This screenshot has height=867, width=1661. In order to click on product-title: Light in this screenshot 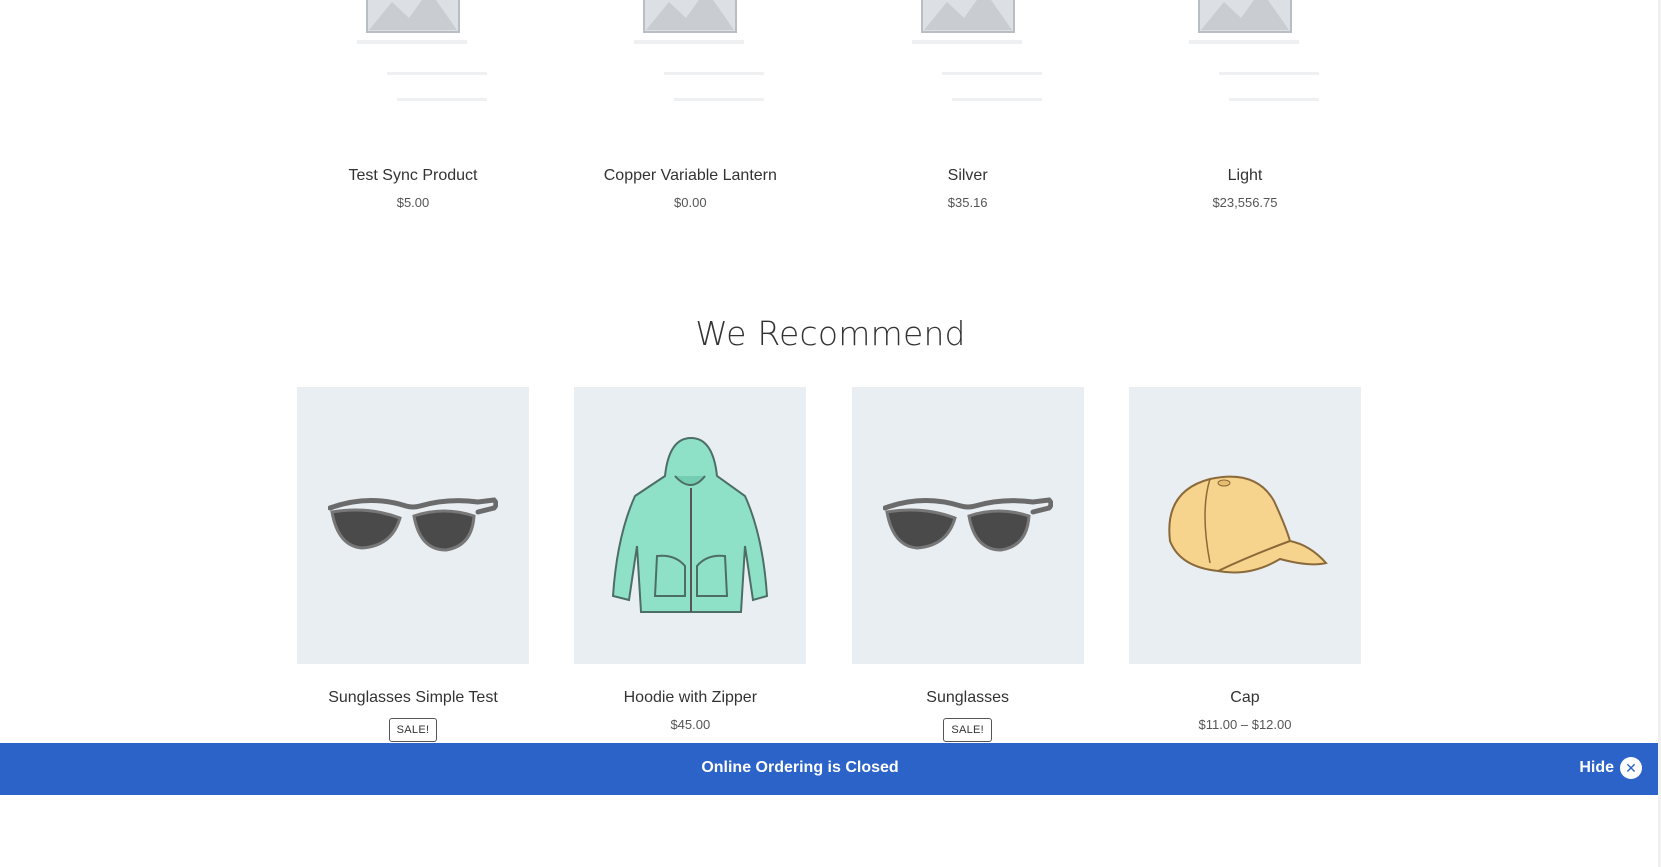, I will do `click(1245, 176)`.